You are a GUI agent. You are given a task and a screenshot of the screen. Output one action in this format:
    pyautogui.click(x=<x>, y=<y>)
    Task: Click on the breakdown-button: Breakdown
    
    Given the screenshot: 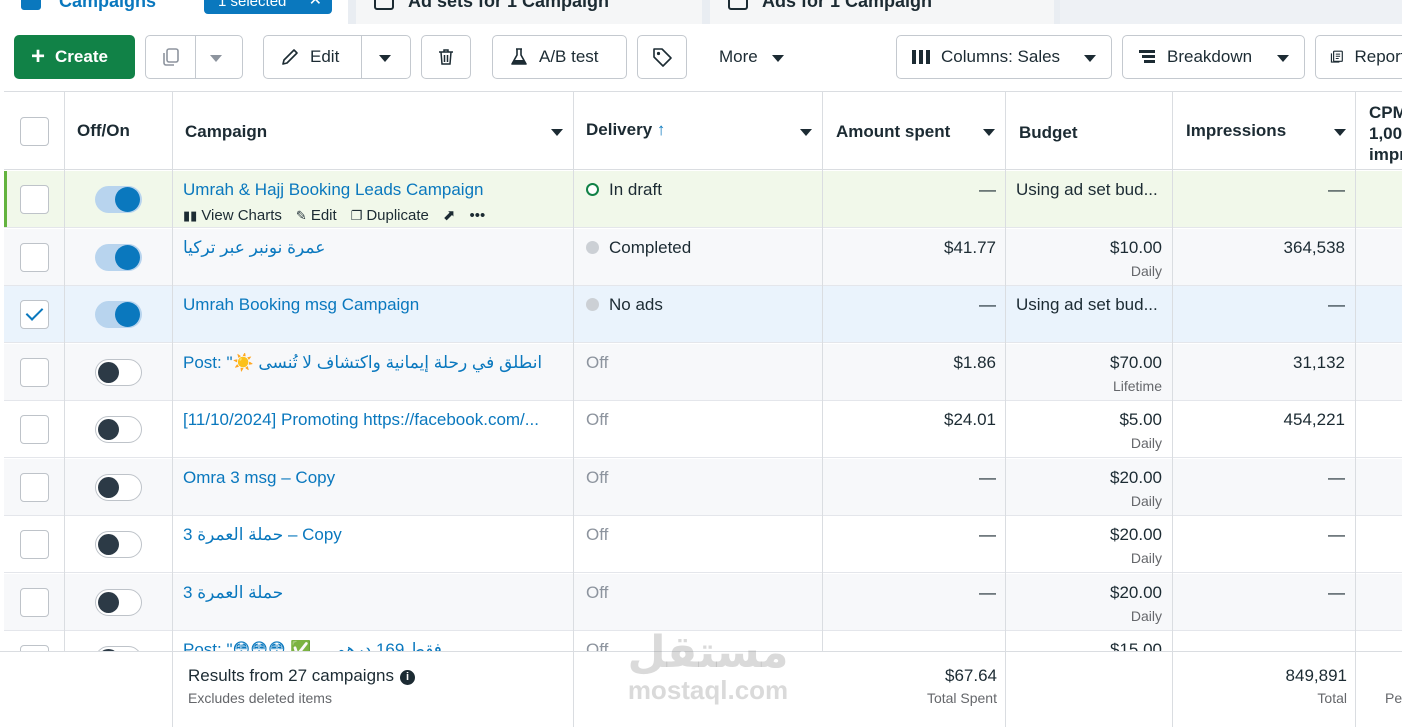 What is the action you would take?
    pyautogui.click(x=1213, y=57)
    